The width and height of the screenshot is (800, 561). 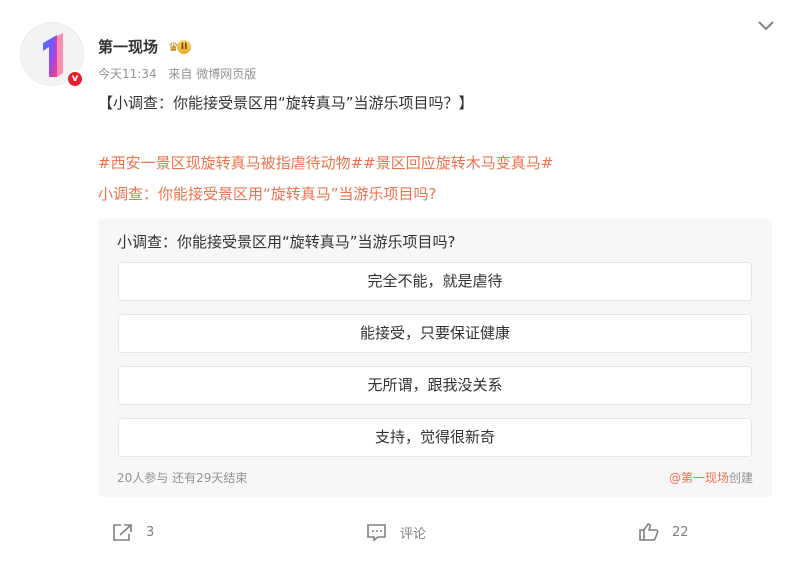 What do you see at coordinates (435, 333) in the screenshot?
I see `poll-option: 能接受，只要保证健康` at bounding box center [435, 333].